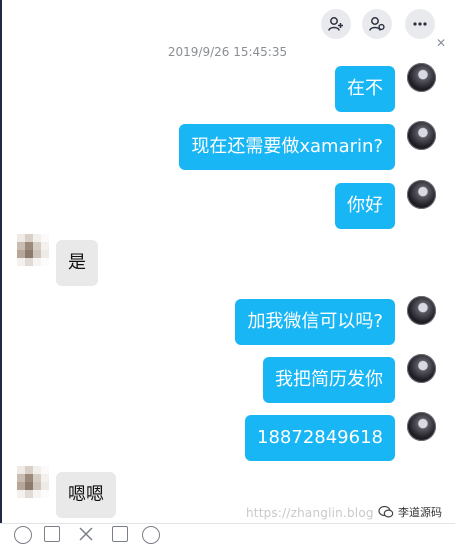 This screenshot has width=455, height=546. Describe the element at coordinates (86, 534) in the screenshot. I see `scissors-icon` at that location.